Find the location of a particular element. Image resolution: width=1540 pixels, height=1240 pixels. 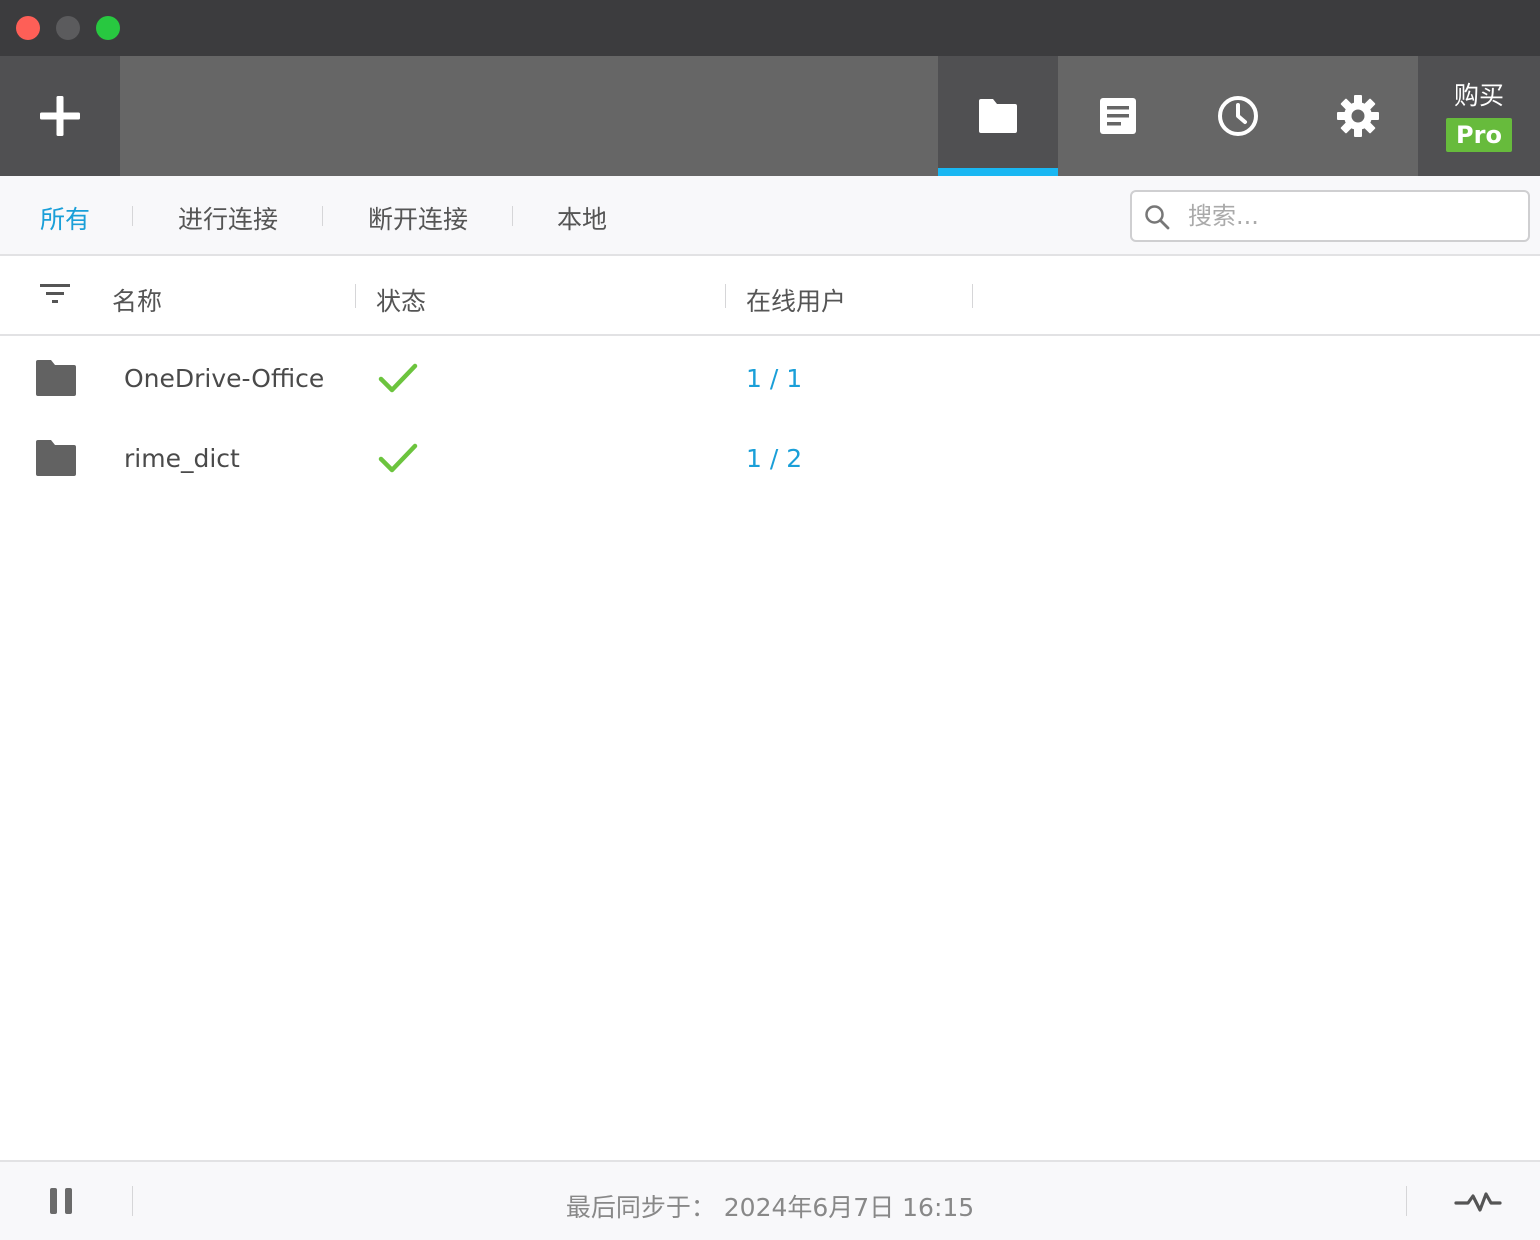

main-toolbar: 购买 Pro is located at coordinates (770, 116).